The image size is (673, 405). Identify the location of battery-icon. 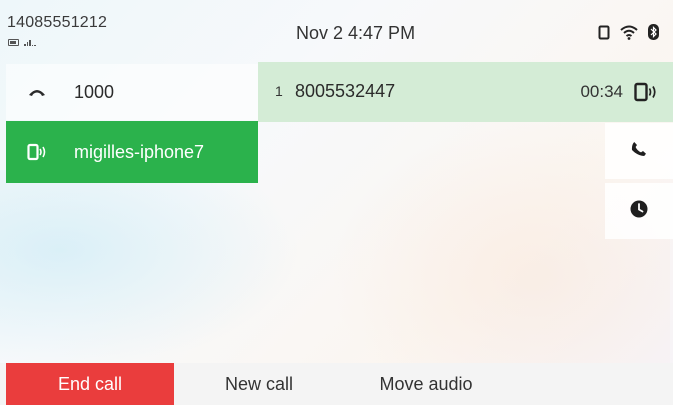
(13, 42).